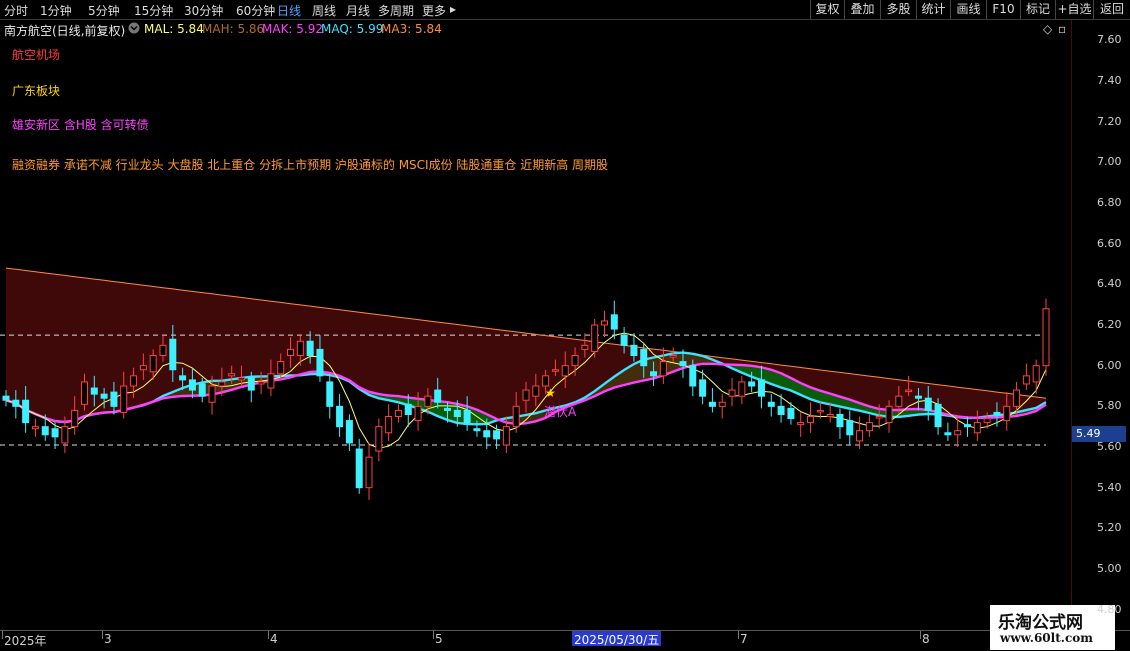 This screenshot has width=1130, height=651. Describe the element at coordinates (104, 10) in the screenshot. I see `tab-2: 5分钟` at that location.